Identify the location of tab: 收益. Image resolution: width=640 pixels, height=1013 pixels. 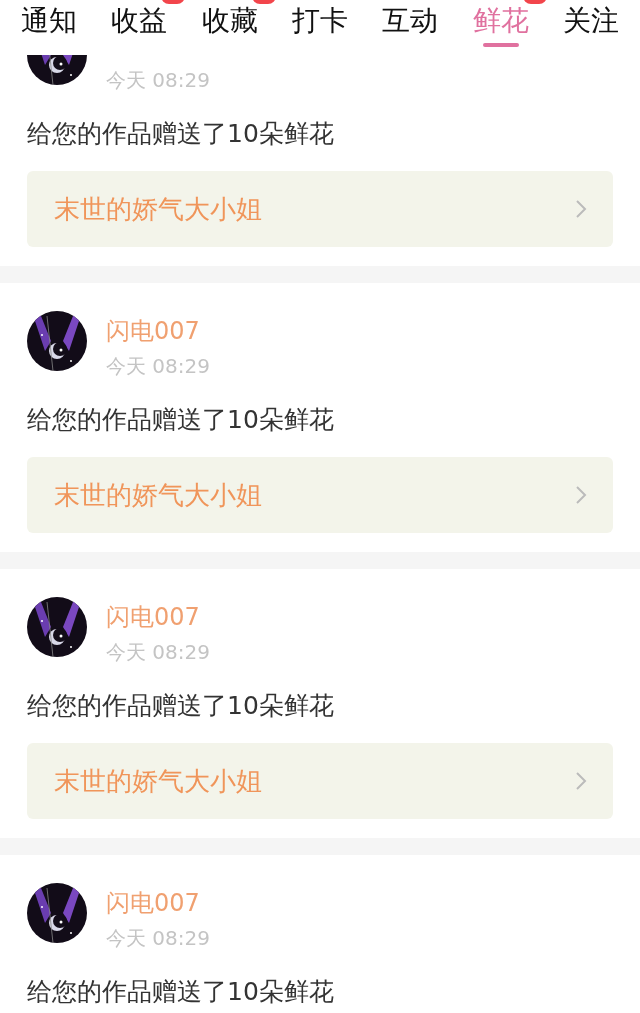
(139, 26).